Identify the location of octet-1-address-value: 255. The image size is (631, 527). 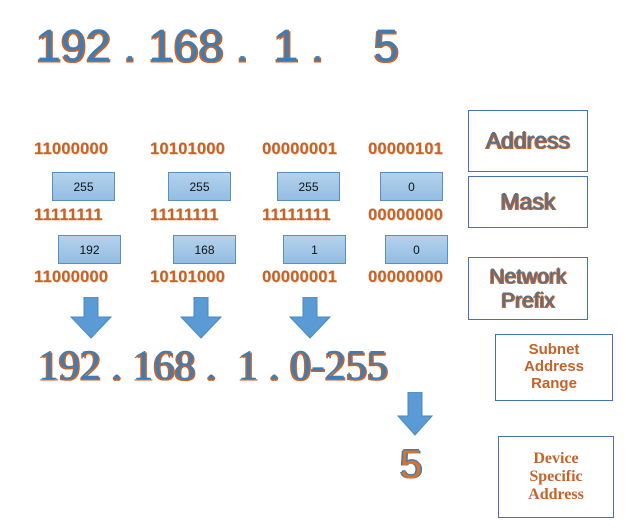
(83, 186).